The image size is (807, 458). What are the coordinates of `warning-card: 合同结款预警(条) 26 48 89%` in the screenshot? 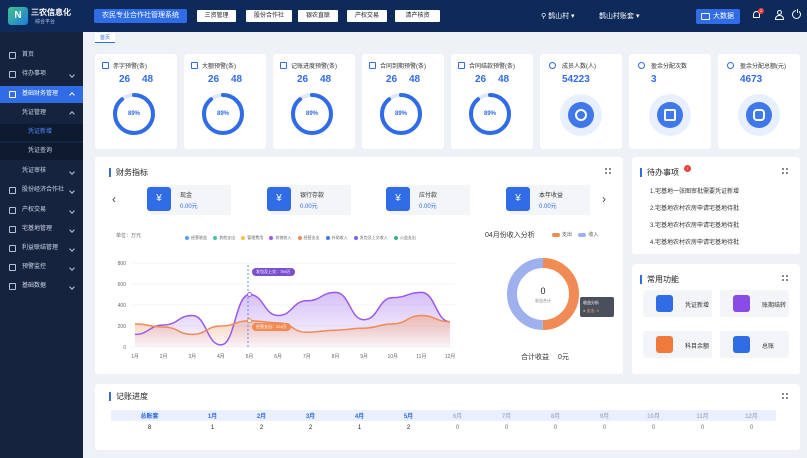 It's located at (492, 101).